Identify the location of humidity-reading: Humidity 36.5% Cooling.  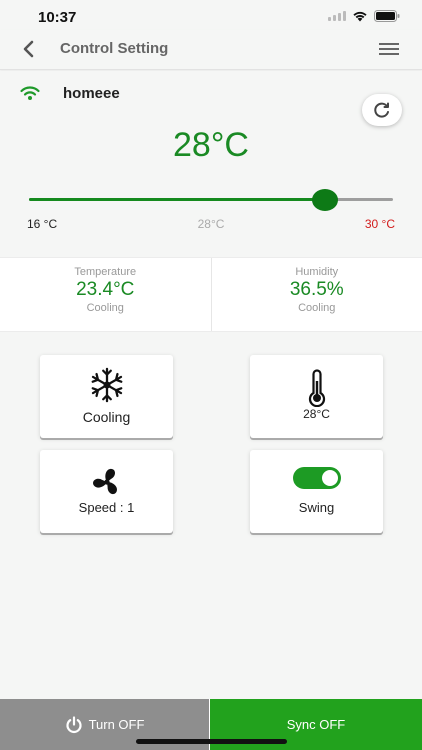
(316, 294).